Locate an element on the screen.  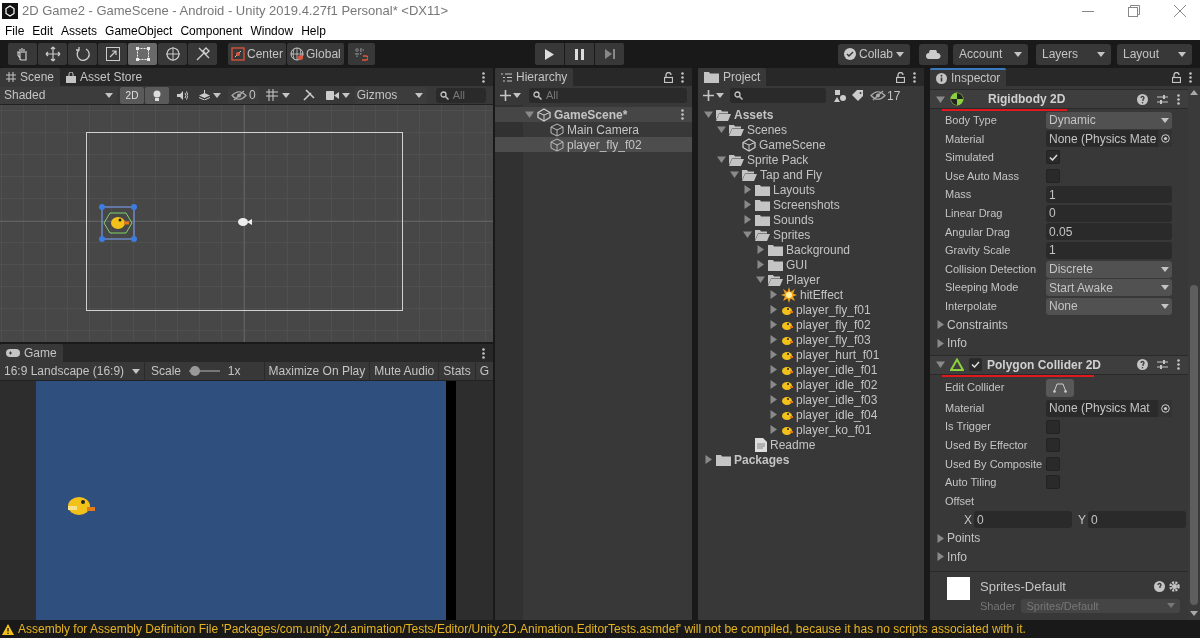
gizmos-dropdown: Gizmos is located at coordinates (390, 95).